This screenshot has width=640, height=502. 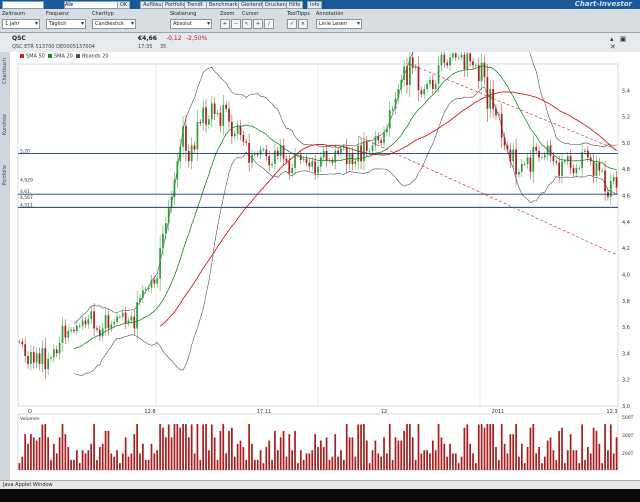 What do you see at coordinates (236, 24) in the screenshot?
I see `zoom-out-icon: −` at bounding box center [236, 24].